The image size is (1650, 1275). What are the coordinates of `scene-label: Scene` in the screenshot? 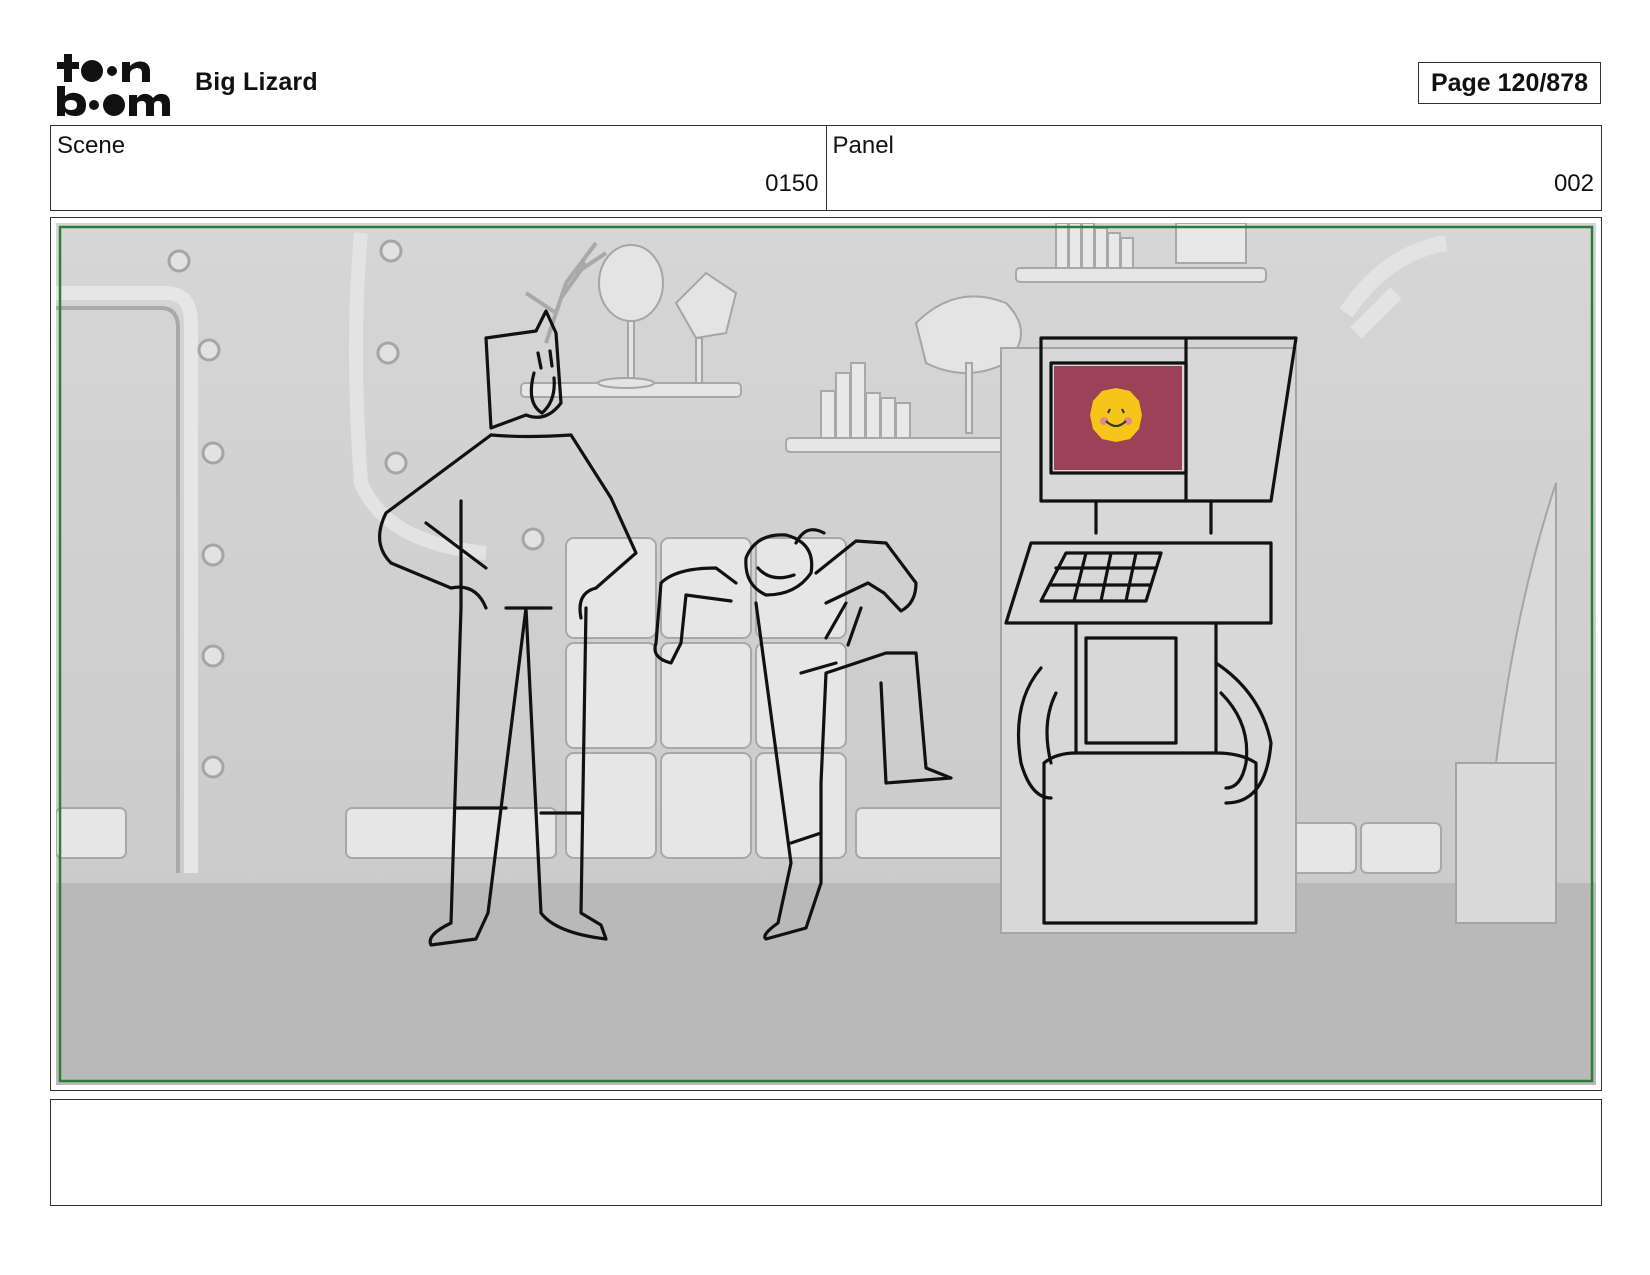 It's located at (91, 145).